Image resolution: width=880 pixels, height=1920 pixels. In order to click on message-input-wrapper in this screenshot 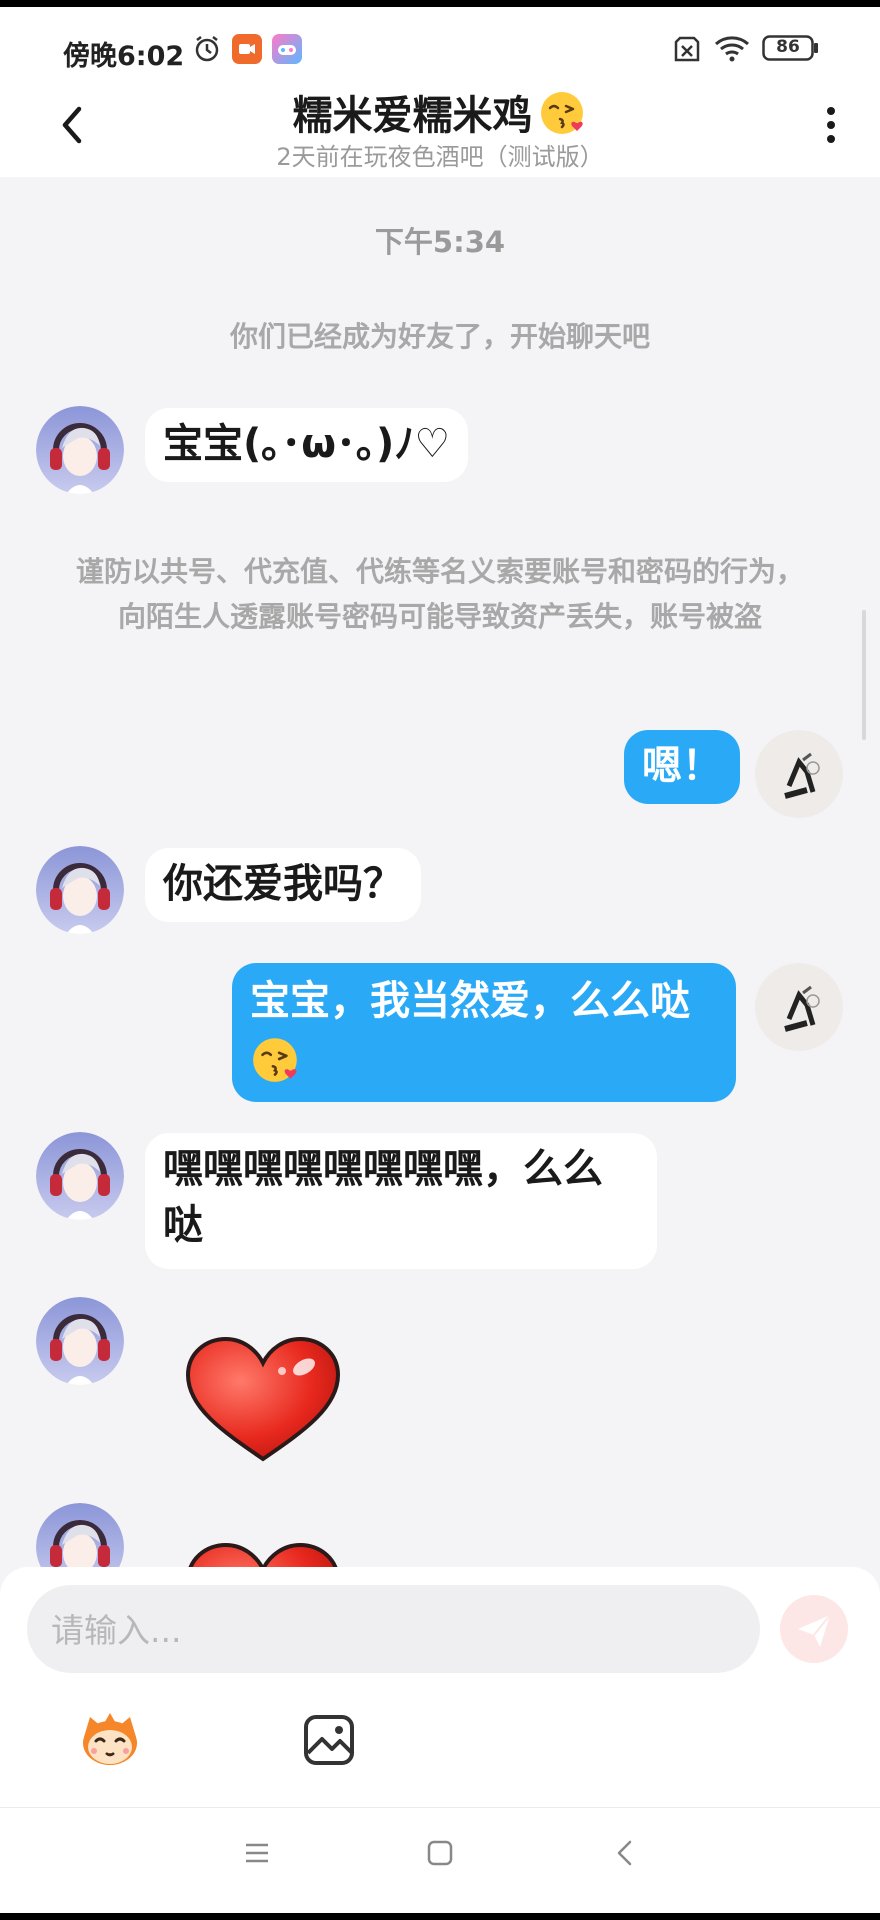, I will do `click(393, 1630)`.